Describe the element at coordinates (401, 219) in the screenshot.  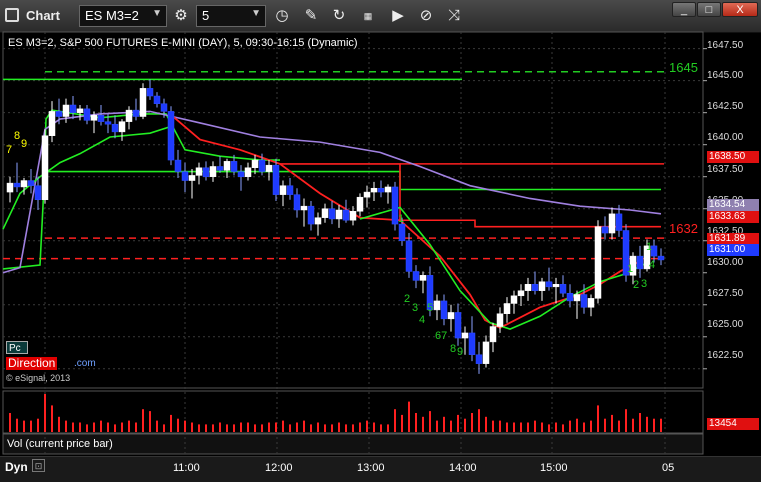
I see `wave-label: 1` at that location.